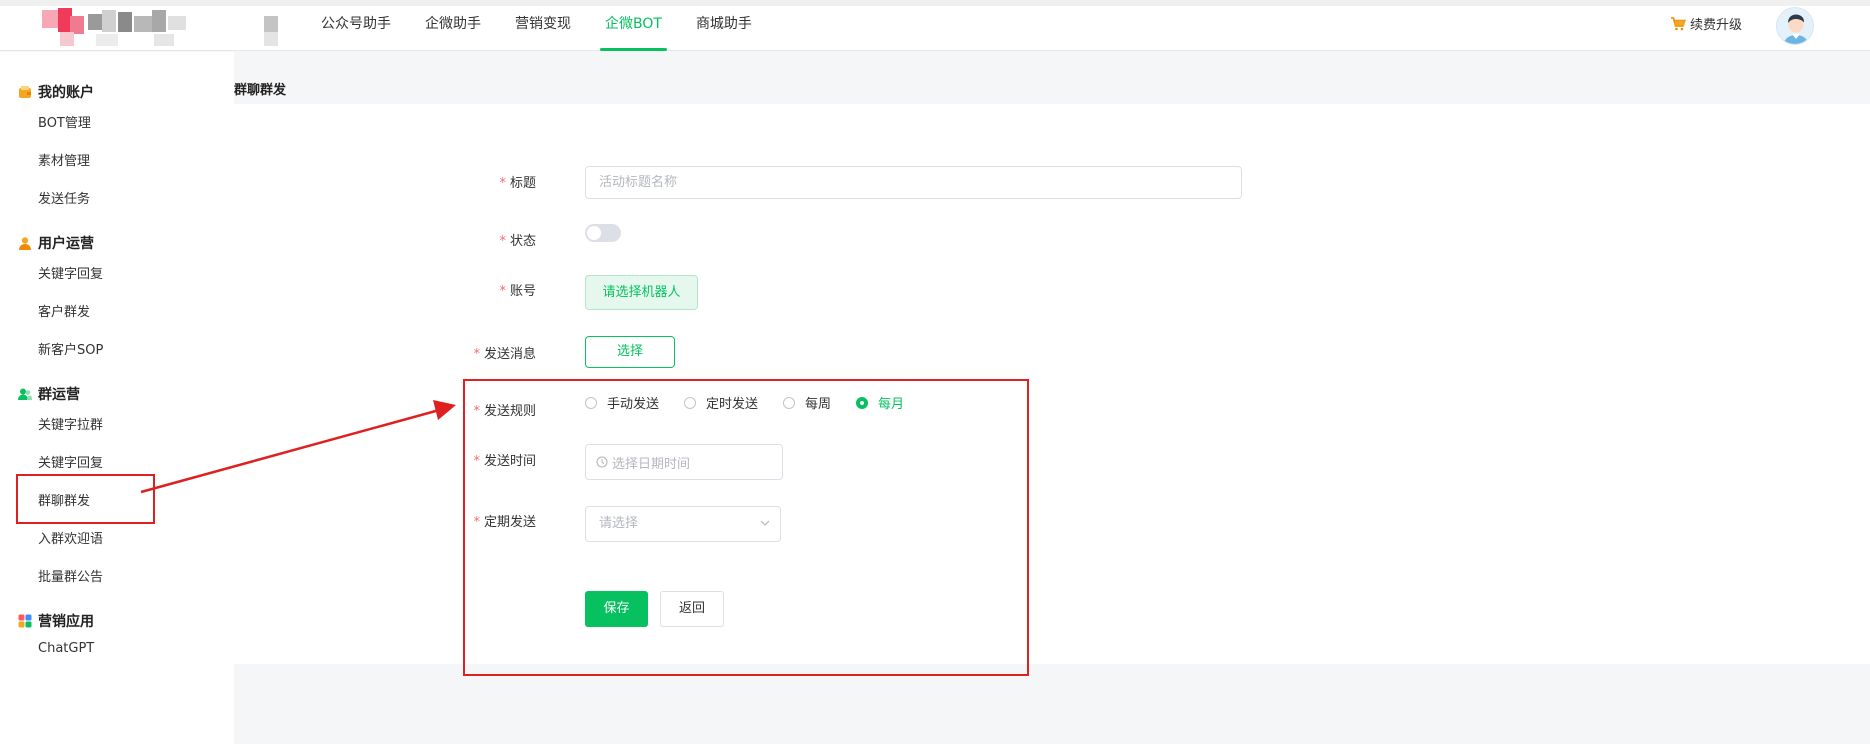 This screenshot has width=1870, height=744. What do you see at coordinates (746, 527) in the screenshot?
I see `annotation-highlight-box` at bounding box center [746, 527].